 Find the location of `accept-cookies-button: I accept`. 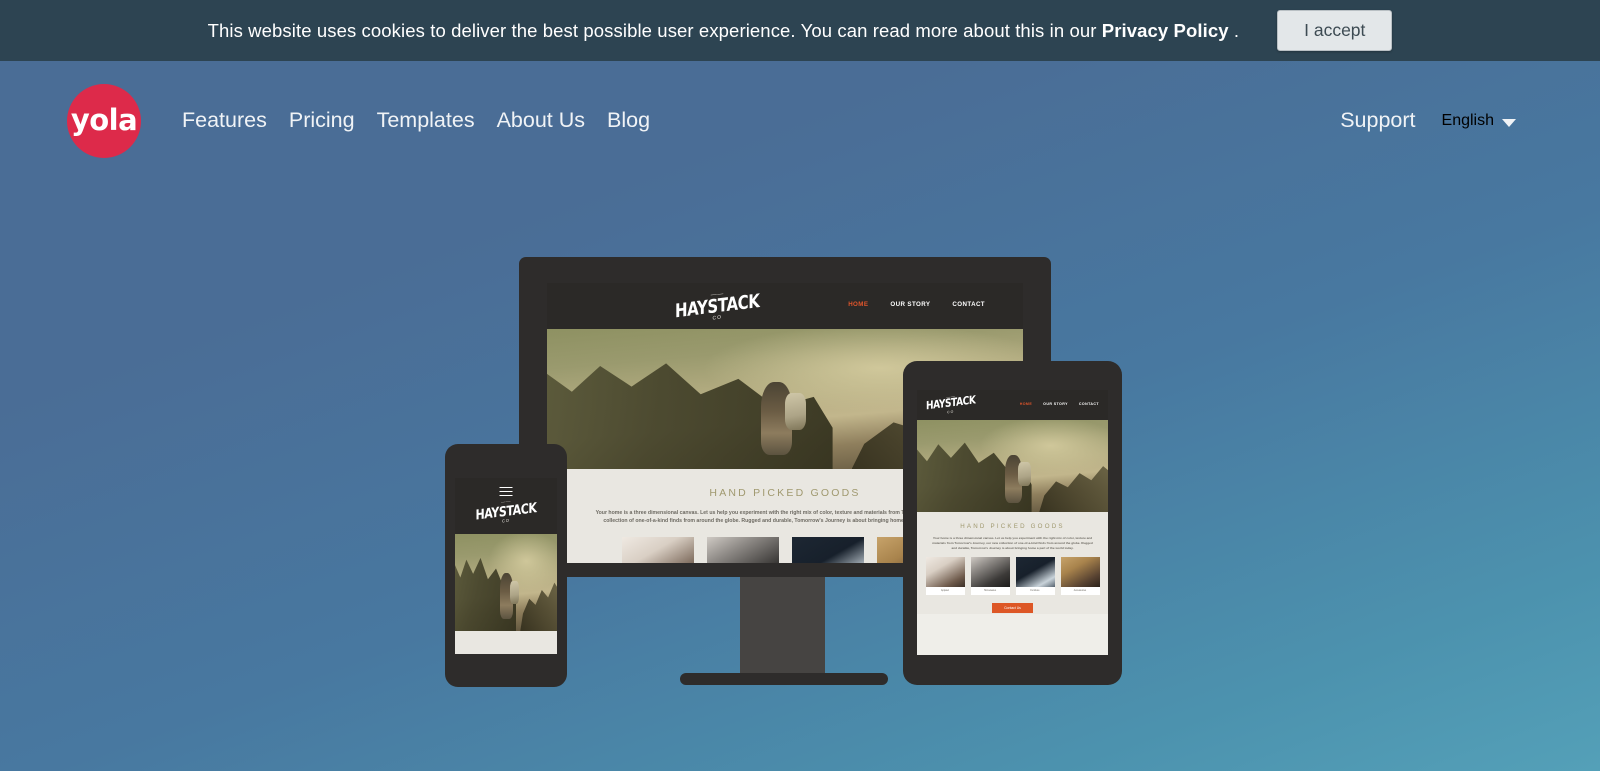

accept-cookies-button: I accept is located at coordinates (1335, 30).